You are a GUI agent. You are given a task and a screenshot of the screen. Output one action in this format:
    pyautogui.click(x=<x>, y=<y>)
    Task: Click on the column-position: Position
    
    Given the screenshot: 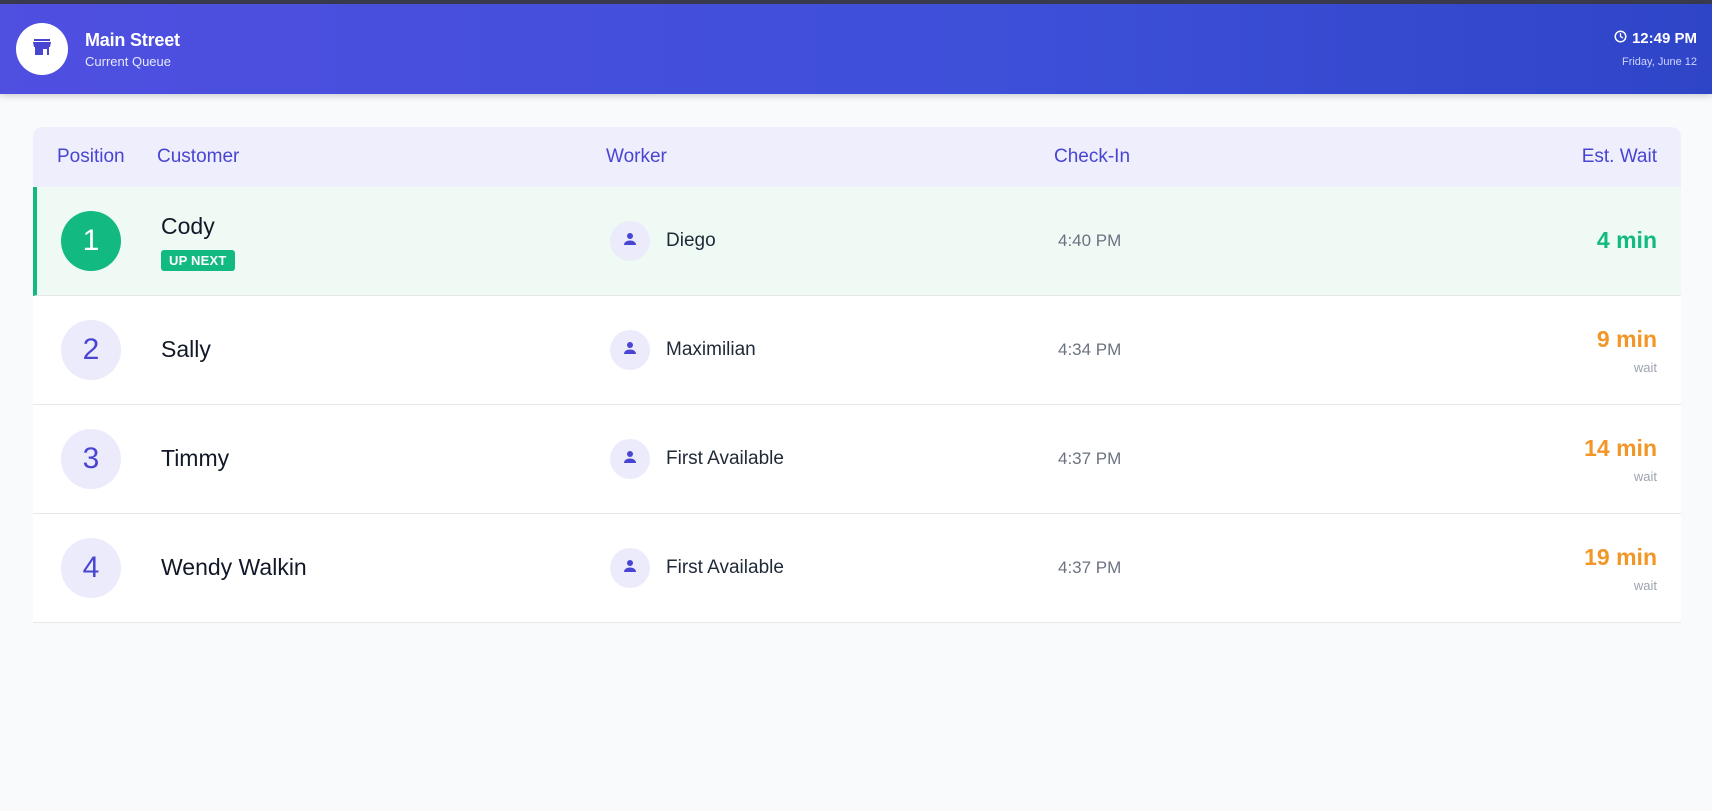 What is the action you would take?
    pyautogui.click(x=91, y=156)
    